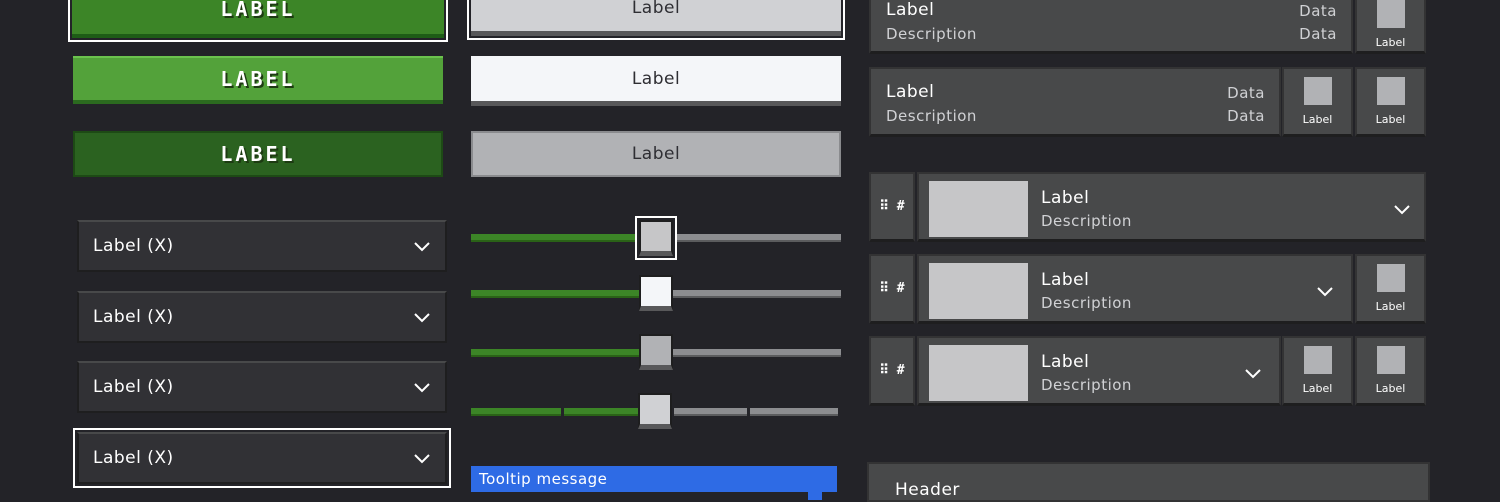 This screenshot has width=1500, height=502. What do you see at coordinates (656, 20) in the screenshot?
I see `secondary-button-hover: Label` at bounding box center [656, 20].